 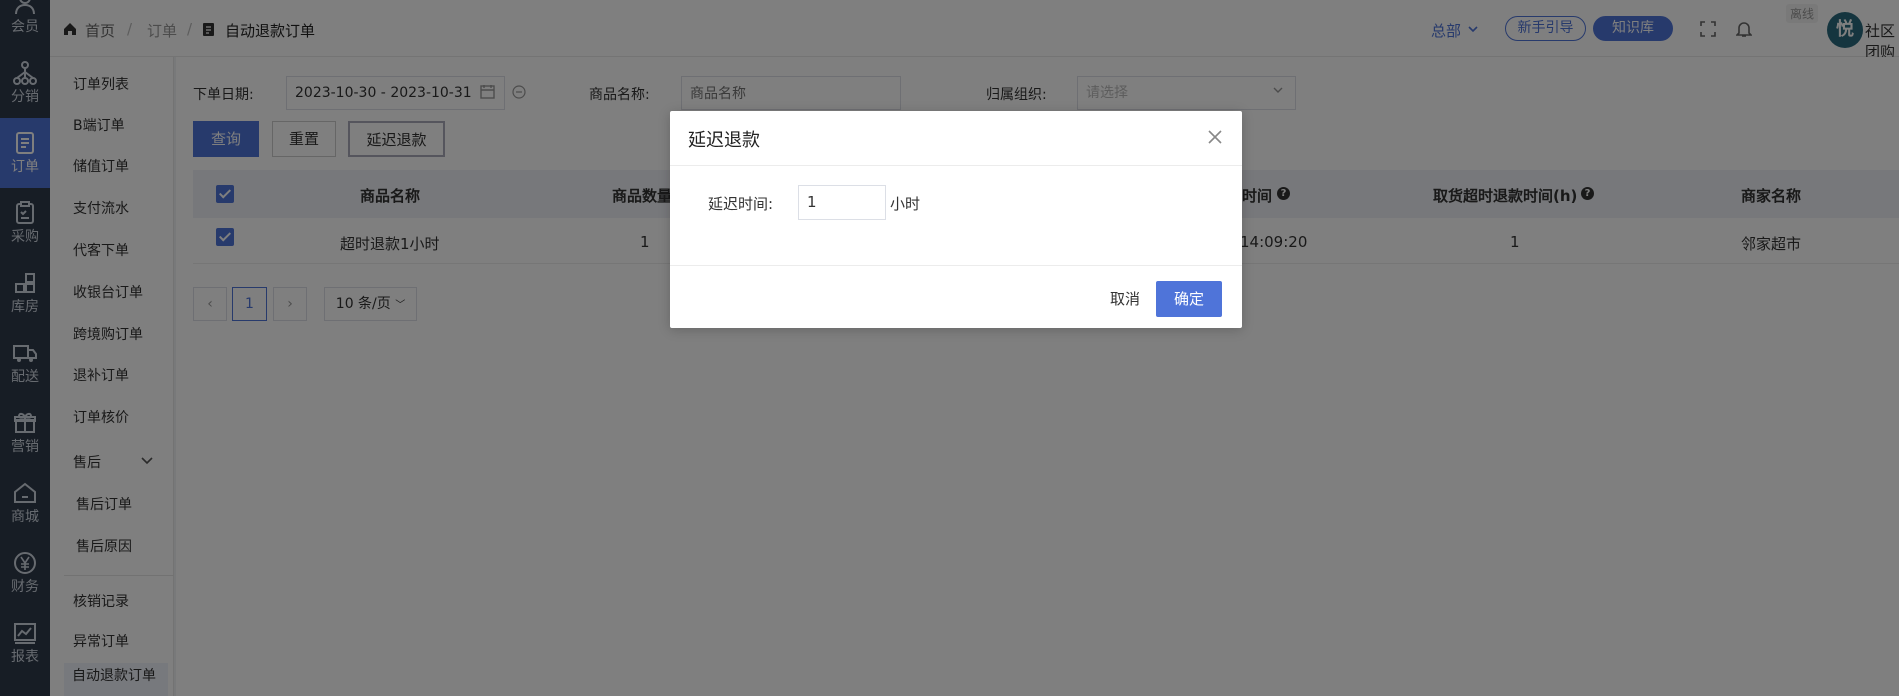 What do you see at coordinates (1189, 299) in the screenshot?
I see `confirm-button: 确定` at bounding box center [1189, 299].